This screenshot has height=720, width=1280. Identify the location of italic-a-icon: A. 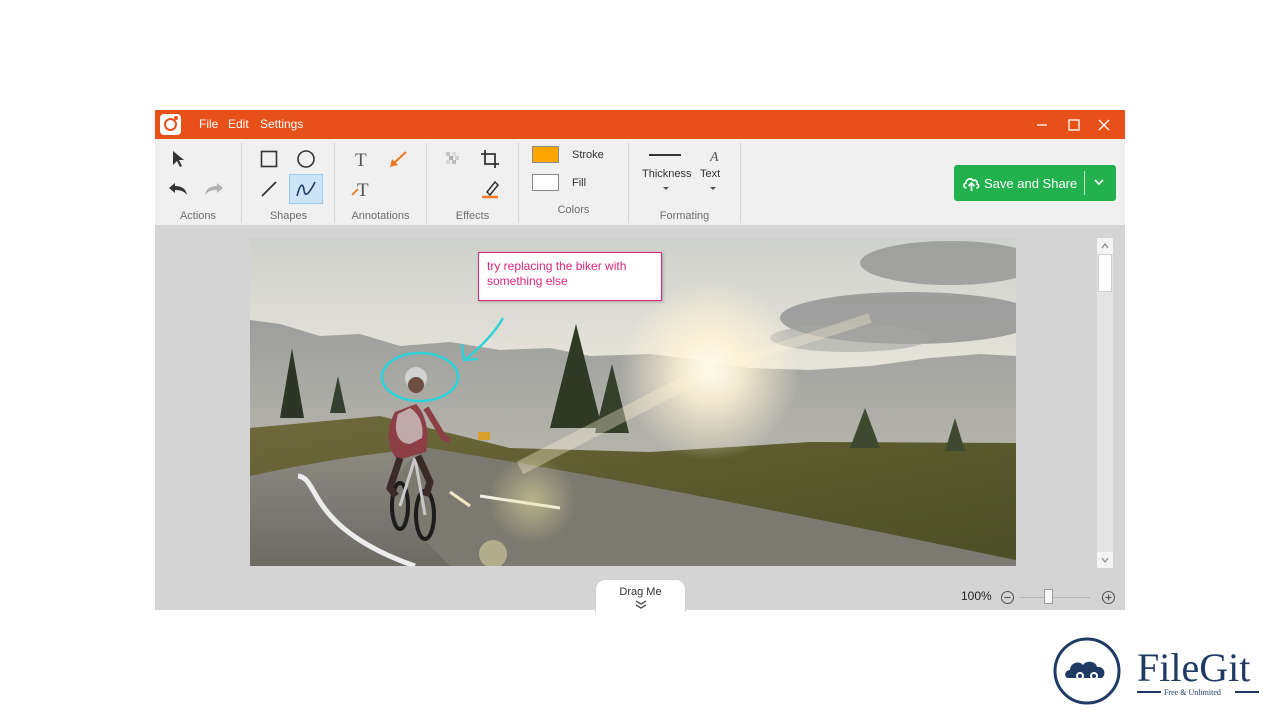
(714, 156).